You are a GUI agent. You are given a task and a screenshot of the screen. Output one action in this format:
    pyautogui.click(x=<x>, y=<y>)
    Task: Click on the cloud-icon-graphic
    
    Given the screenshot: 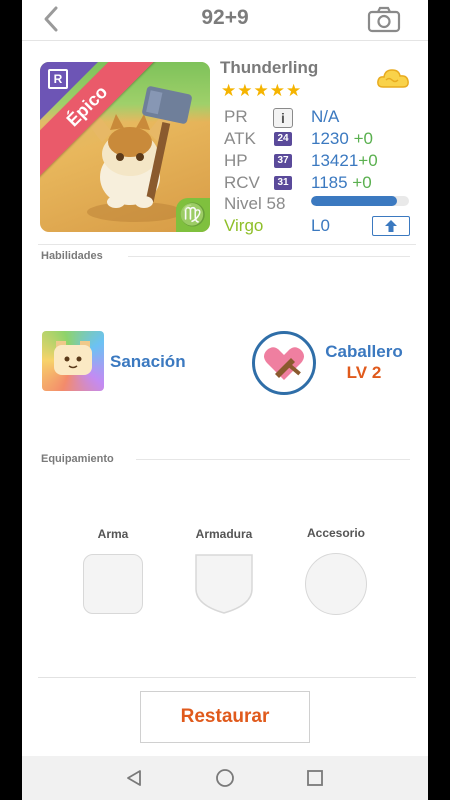 What is the action you would take?
    pyautogui.click(x=393, y=78)
    